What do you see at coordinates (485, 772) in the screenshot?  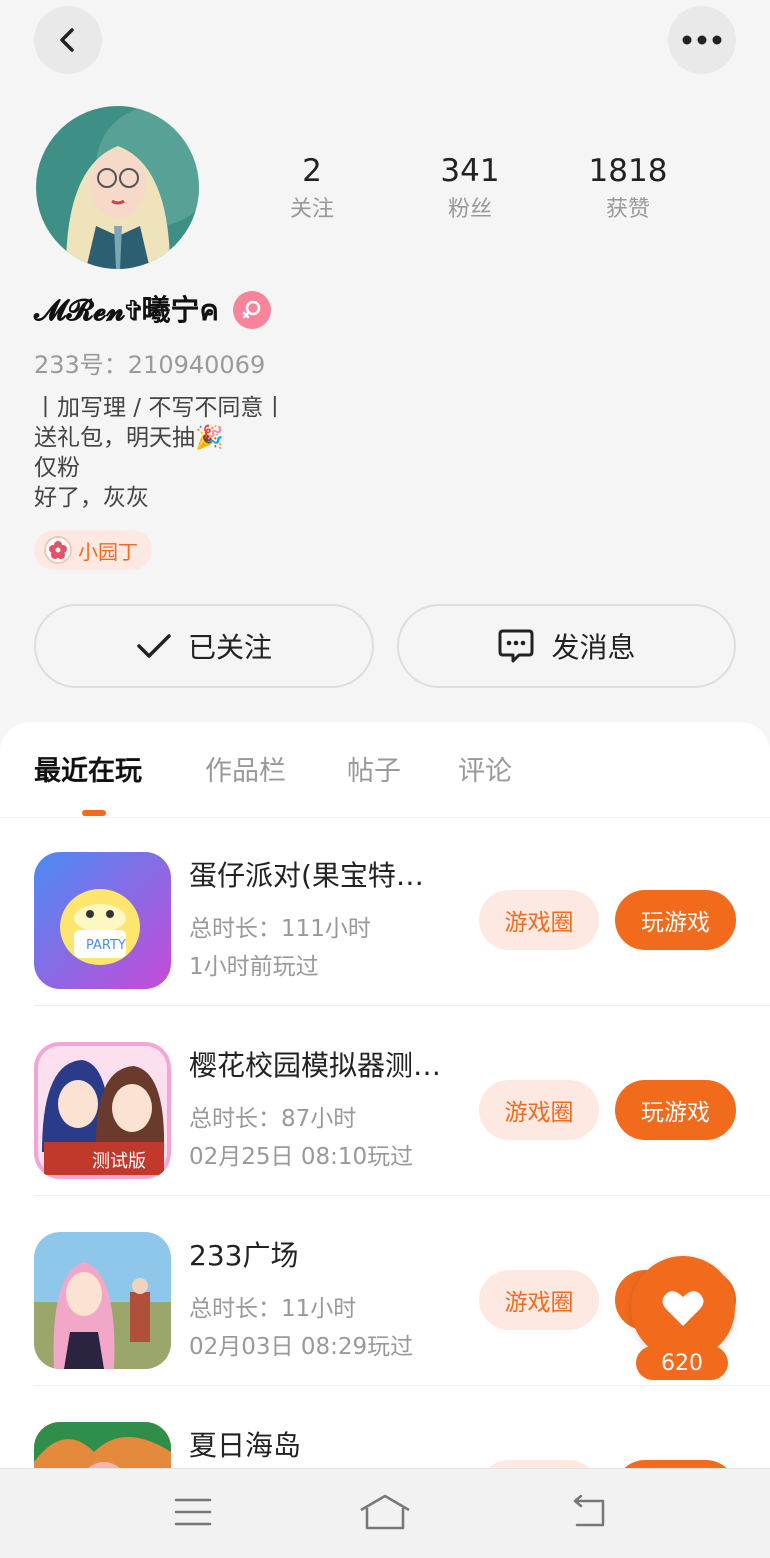 I see `tab-comments: 评论` at bounding box center [485, 772].